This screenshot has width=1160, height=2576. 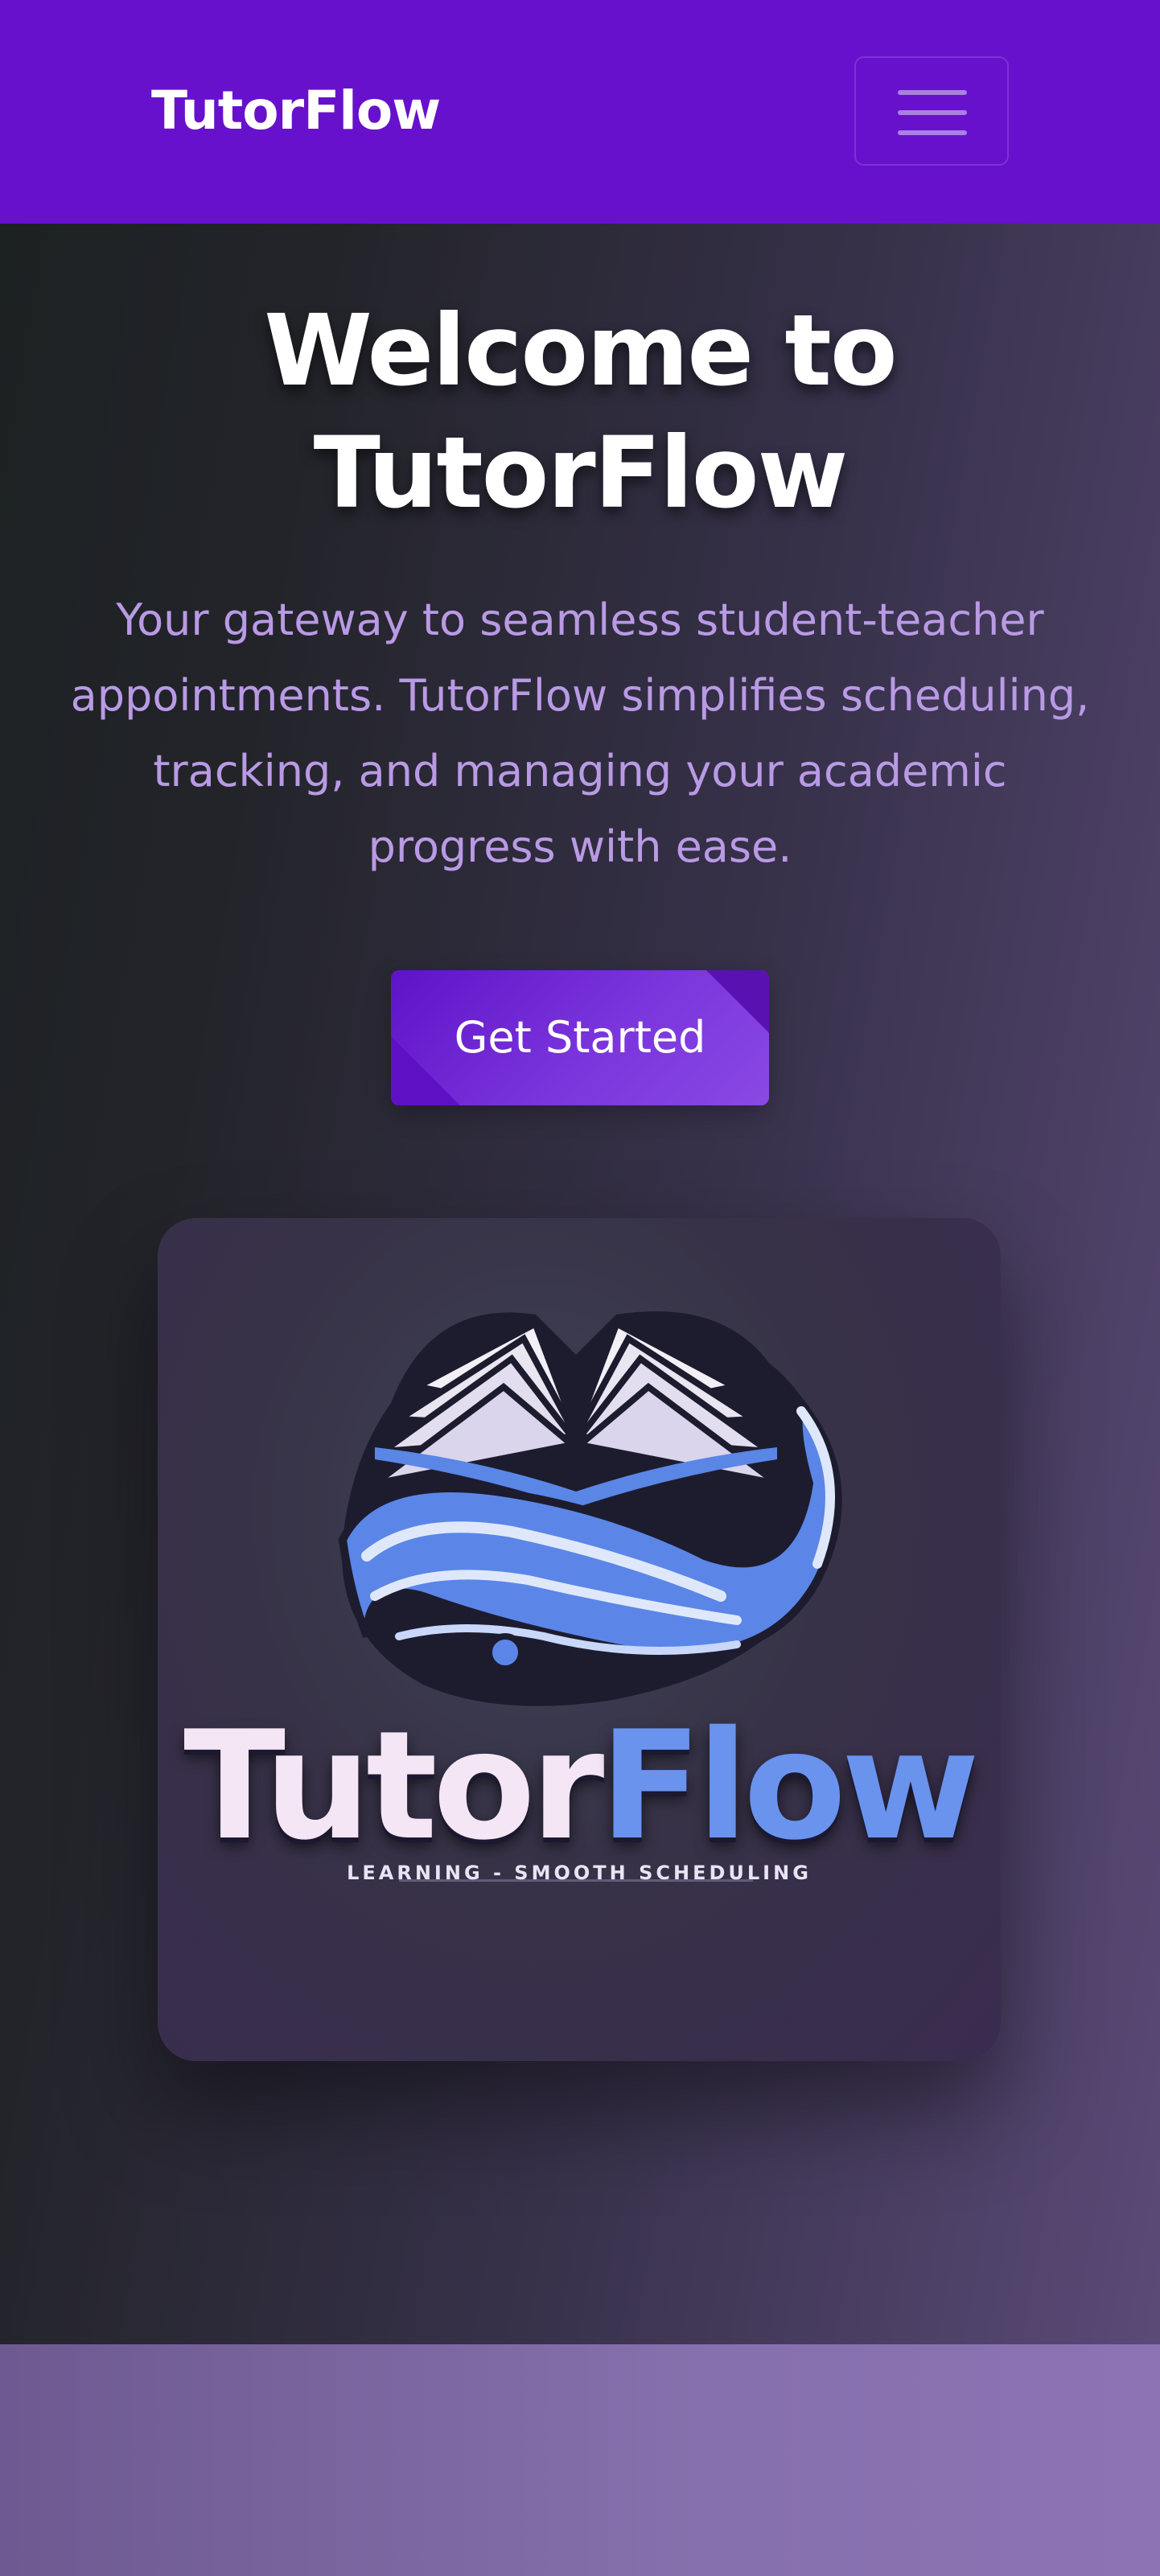 I want to click on navbar: TutorFlow, so click(x=580, y=112).